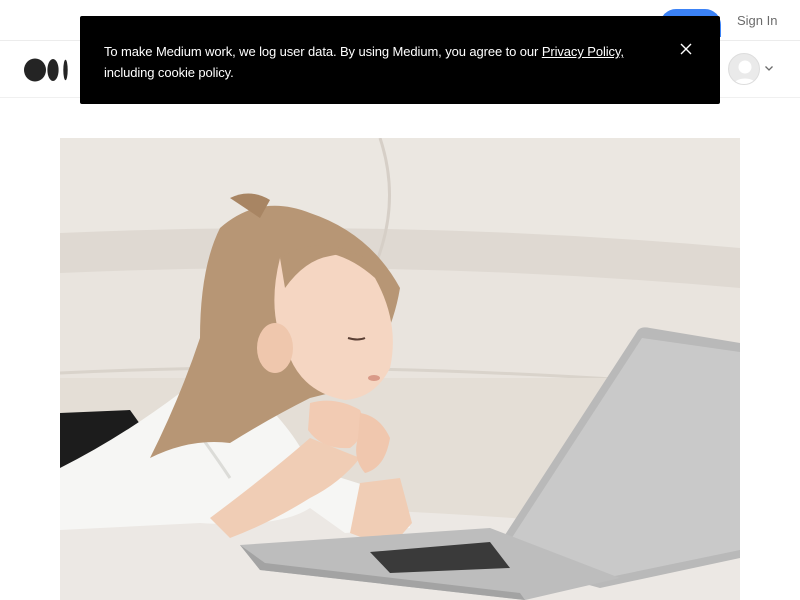 This screenshot has height=600, width=800. I want to click on avatar, so click(744, 69).